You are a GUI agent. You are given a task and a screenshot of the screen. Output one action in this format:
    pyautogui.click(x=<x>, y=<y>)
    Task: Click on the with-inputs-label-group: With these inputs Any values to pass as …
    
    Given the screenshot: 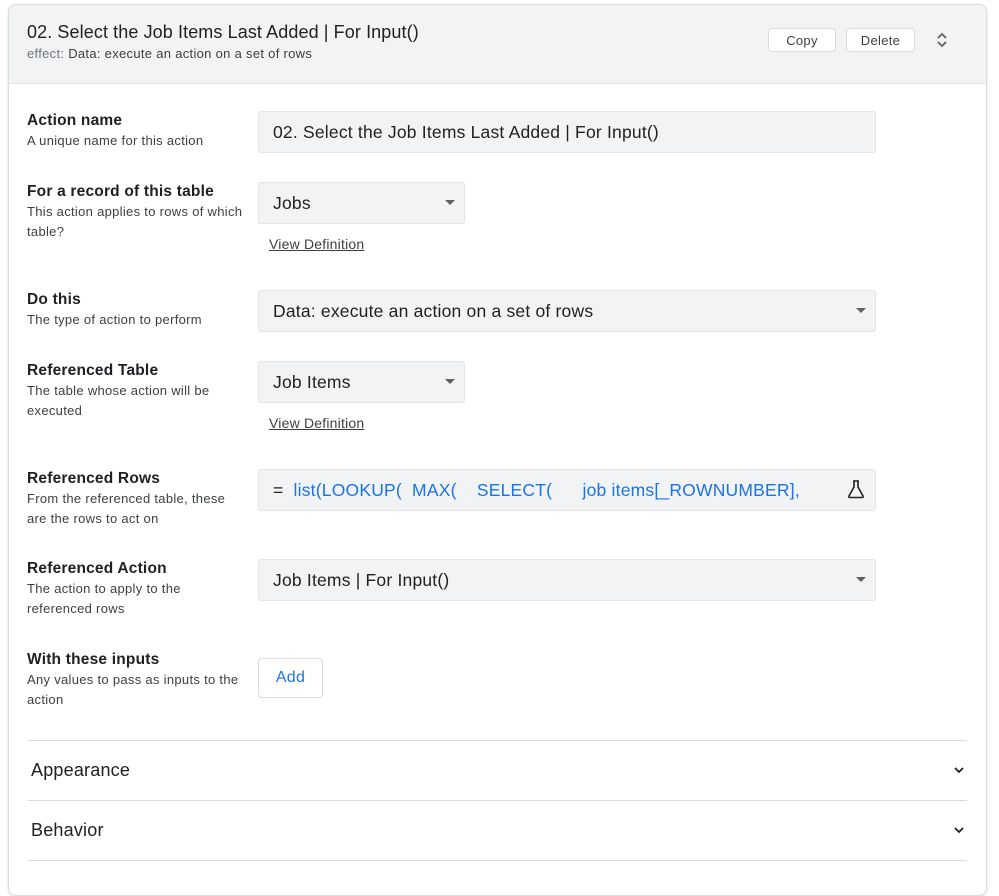 What is the action you would take?
    pyautogui.click(x=137, y=680)
    